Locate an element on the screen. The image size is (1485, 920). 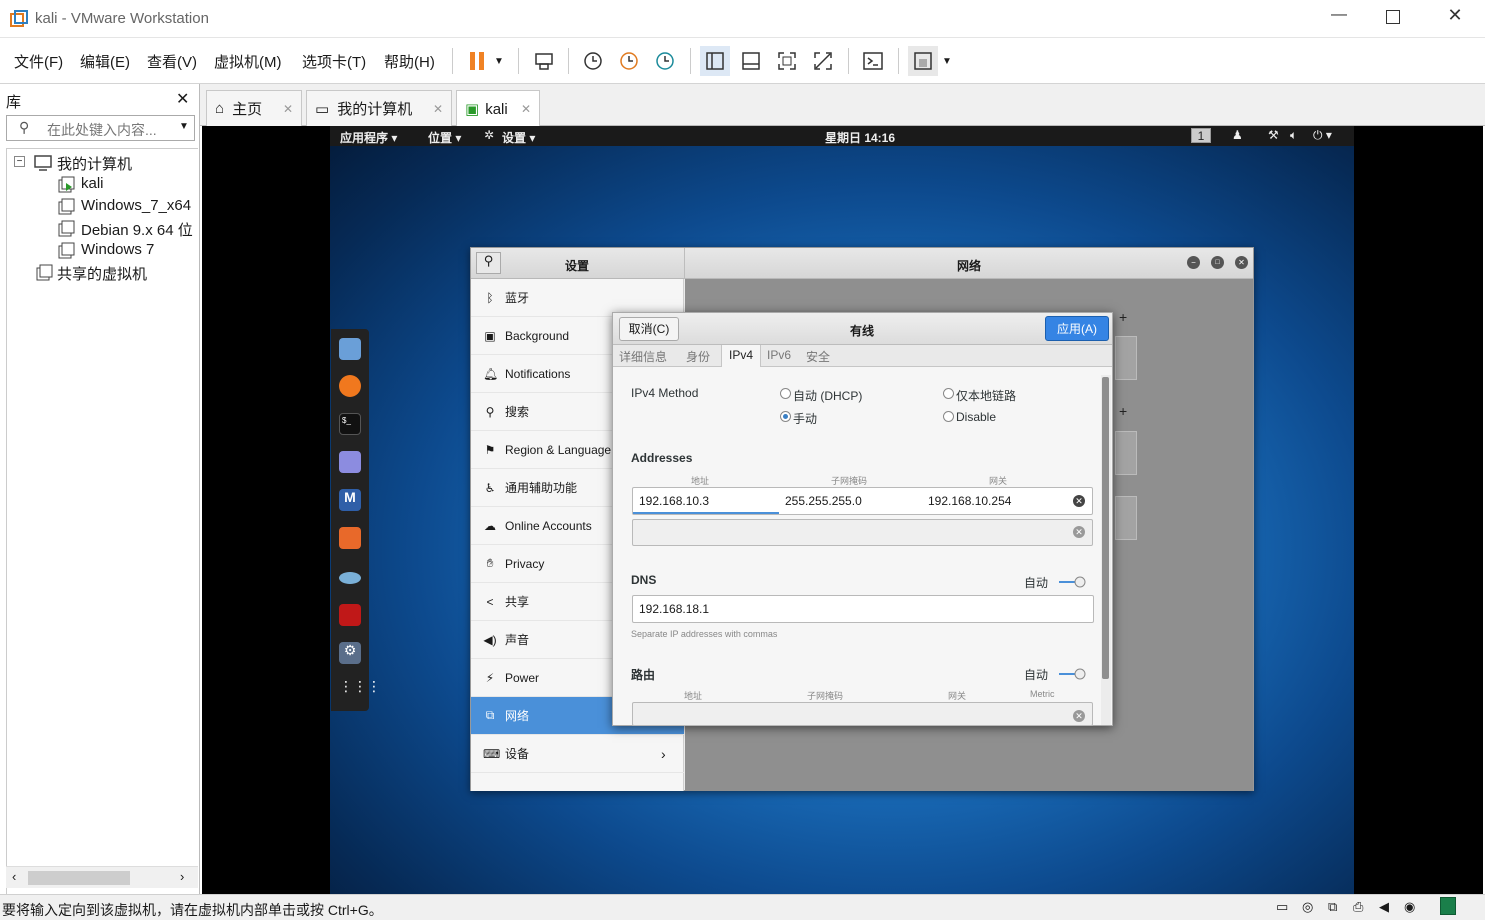
minimize-icon: − is located at coordinates (1193, 262).